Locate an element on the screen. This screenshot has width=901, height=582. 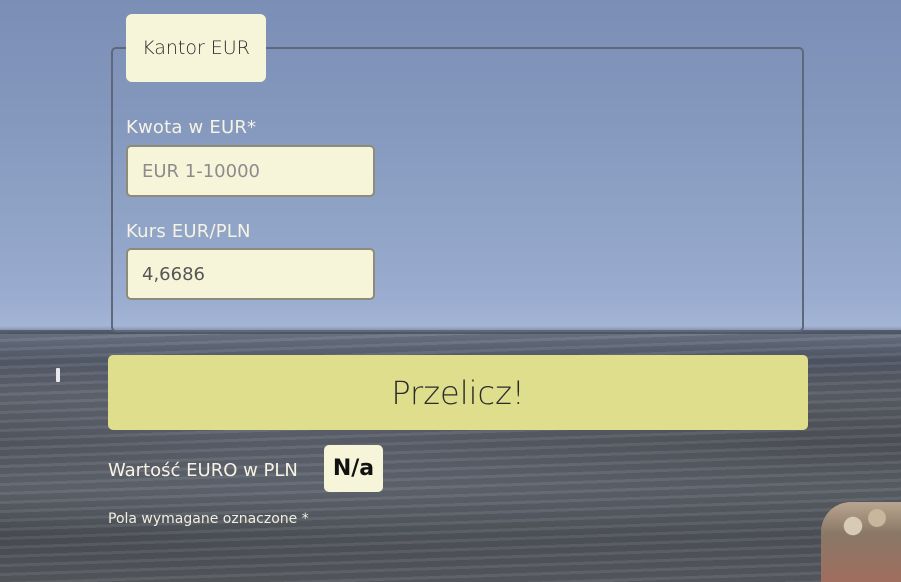
form-legend: Kantor EUR is located at coordinates (196, 48).